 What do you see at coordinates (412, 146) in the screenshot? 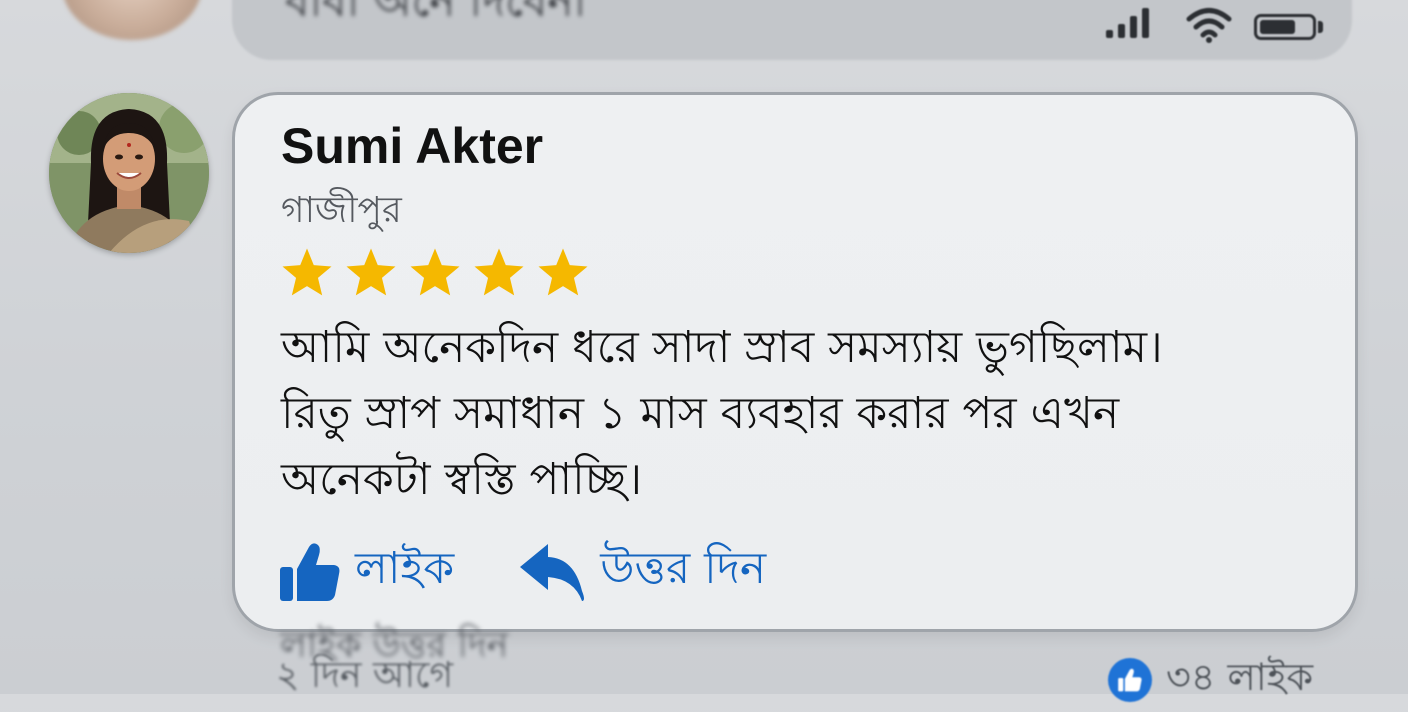
I see `author-name: Sumi Akter` at bounding box center [412, 146].